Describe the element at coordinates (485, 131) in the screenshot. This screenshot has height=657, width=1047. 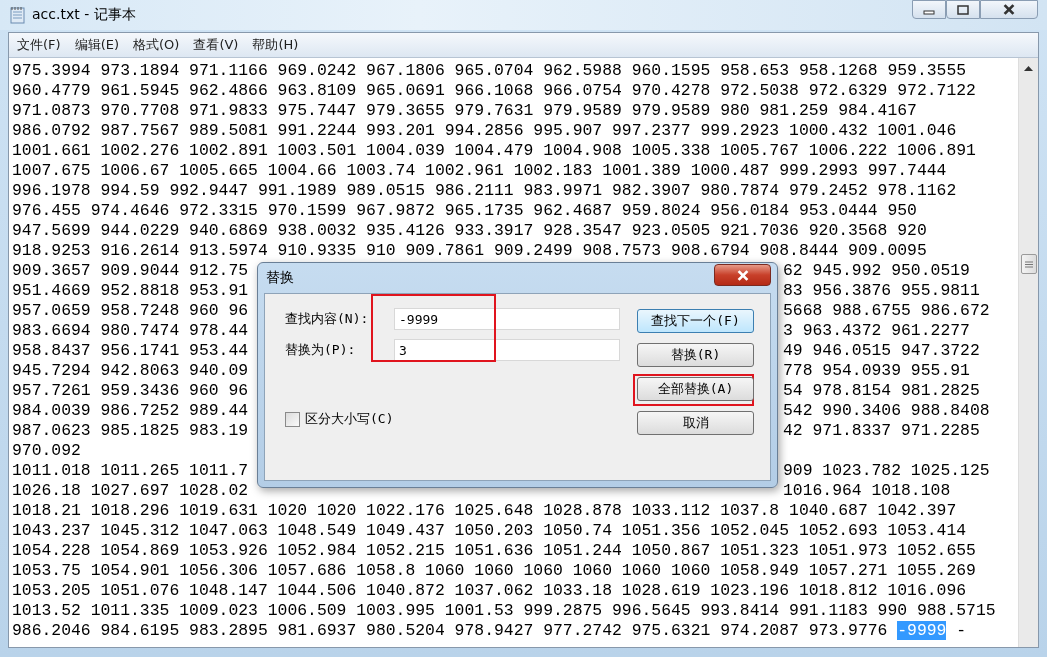
I see `text-line: 986.0792 987.7567 989.5081 991.2244 993.201 994.2856 995.907 997.2377 999.2923 1000.432 1001.046` at that location.